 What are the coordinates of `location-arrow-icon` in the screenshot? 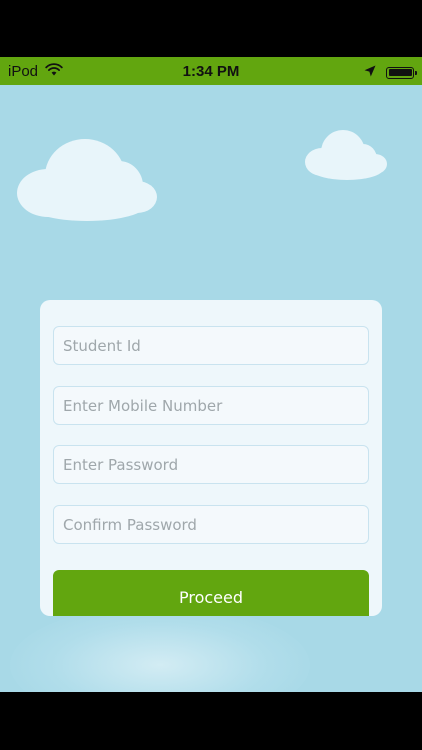 It's located at (370, 72).